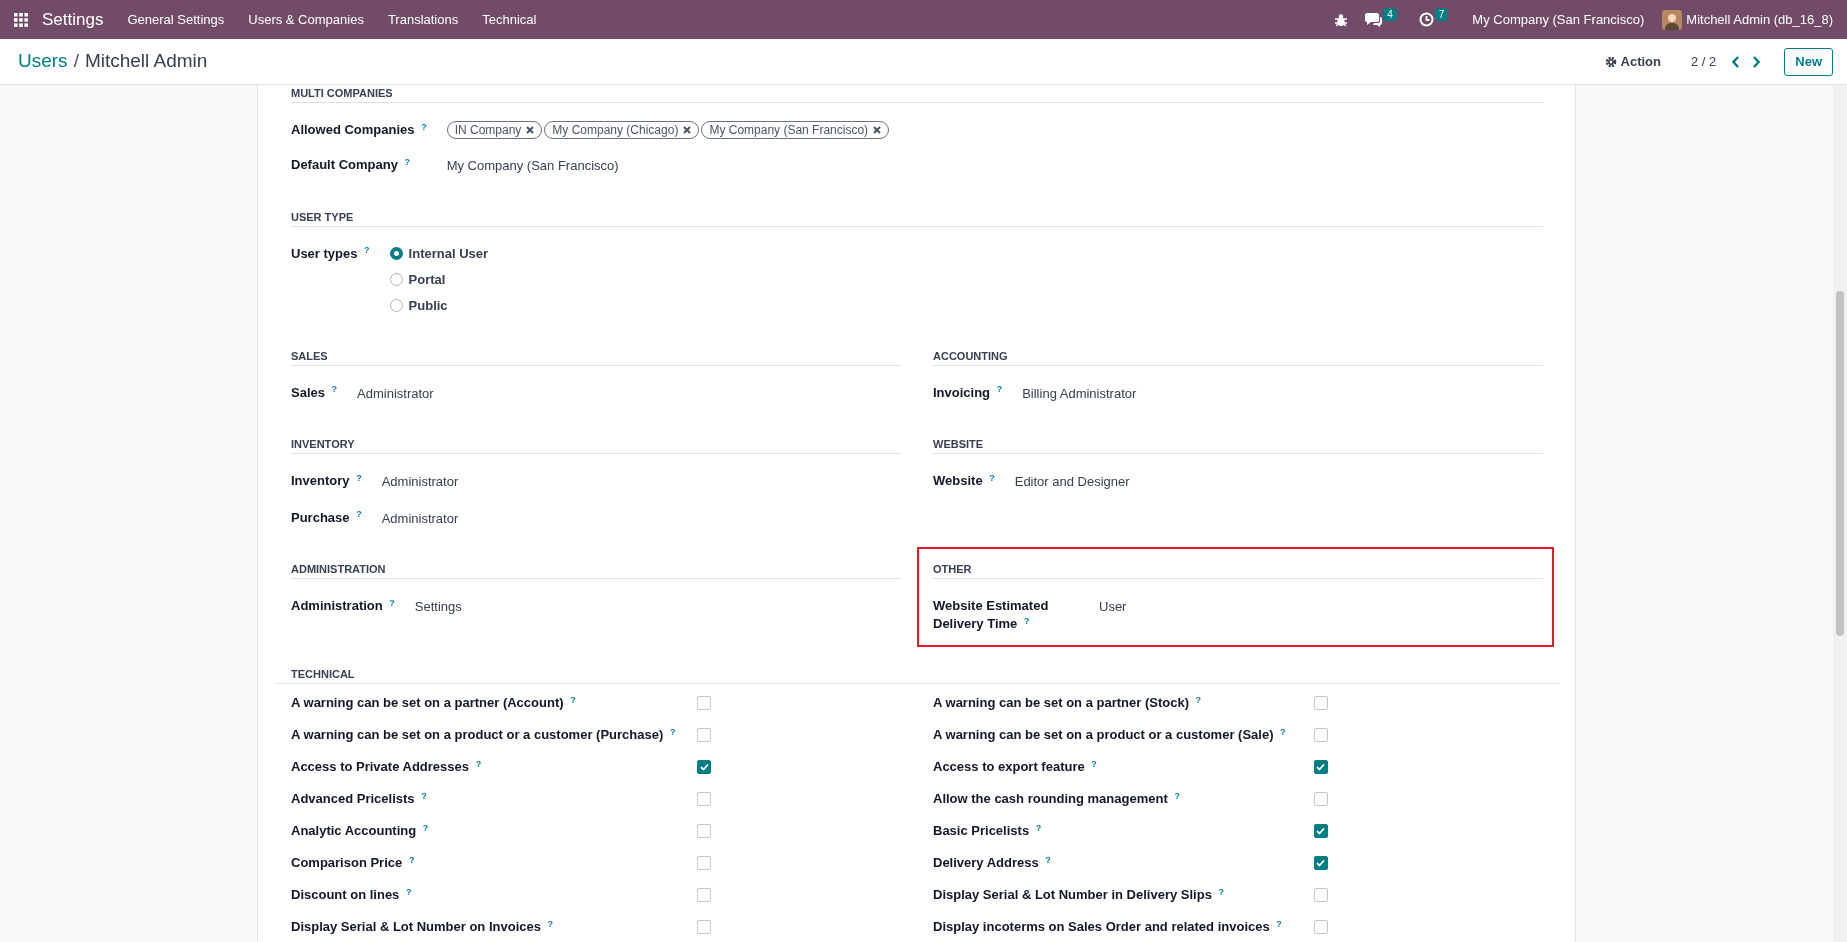 This screenshot has width=1847, height=942. What do you see at coordinates (1610, 61) in the screenshot?
I see `gear-icon` at bounding box center [1610, 61].